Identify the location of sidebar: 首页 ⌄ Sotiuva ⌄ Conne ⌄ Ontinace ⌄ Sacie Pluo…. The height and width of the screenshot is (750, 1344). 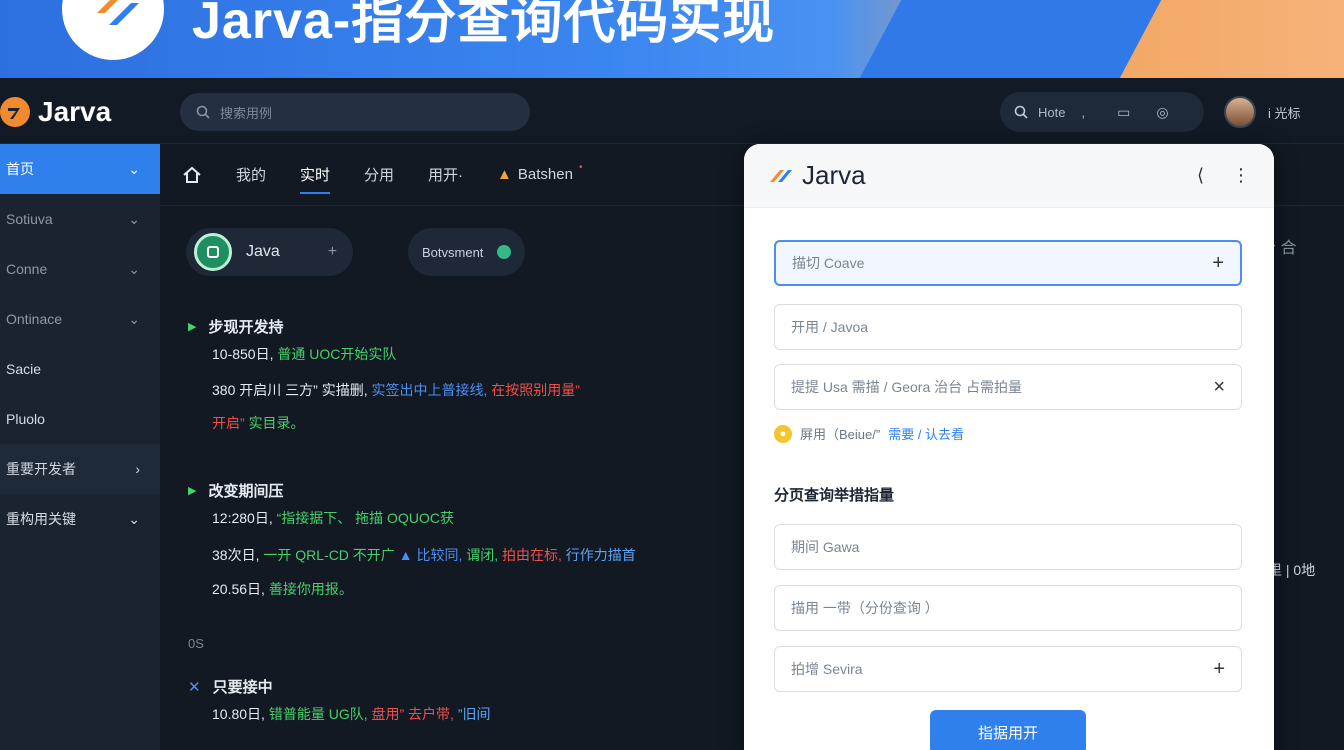
(80, 447).